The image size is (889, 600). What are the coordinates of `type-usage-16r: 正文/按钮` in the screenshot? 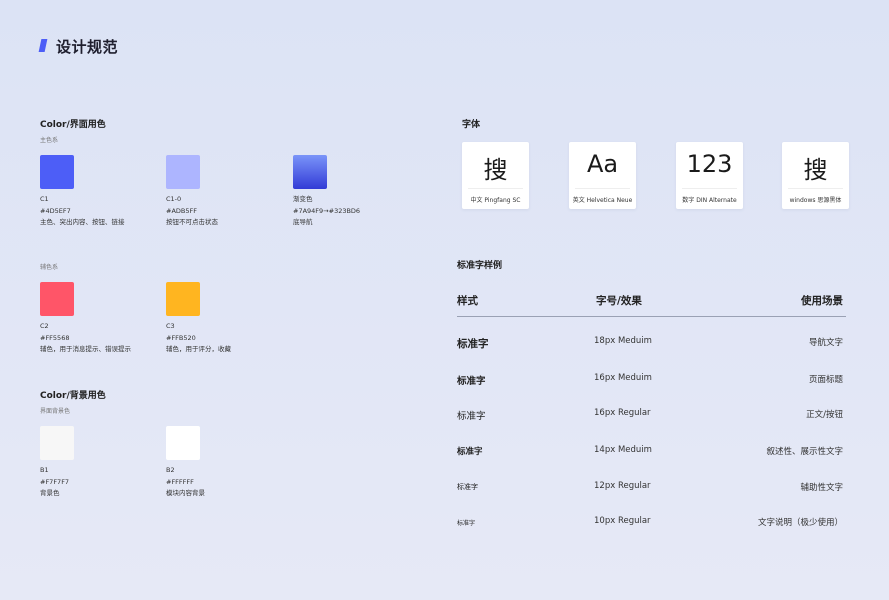 It's located at (824, 415).